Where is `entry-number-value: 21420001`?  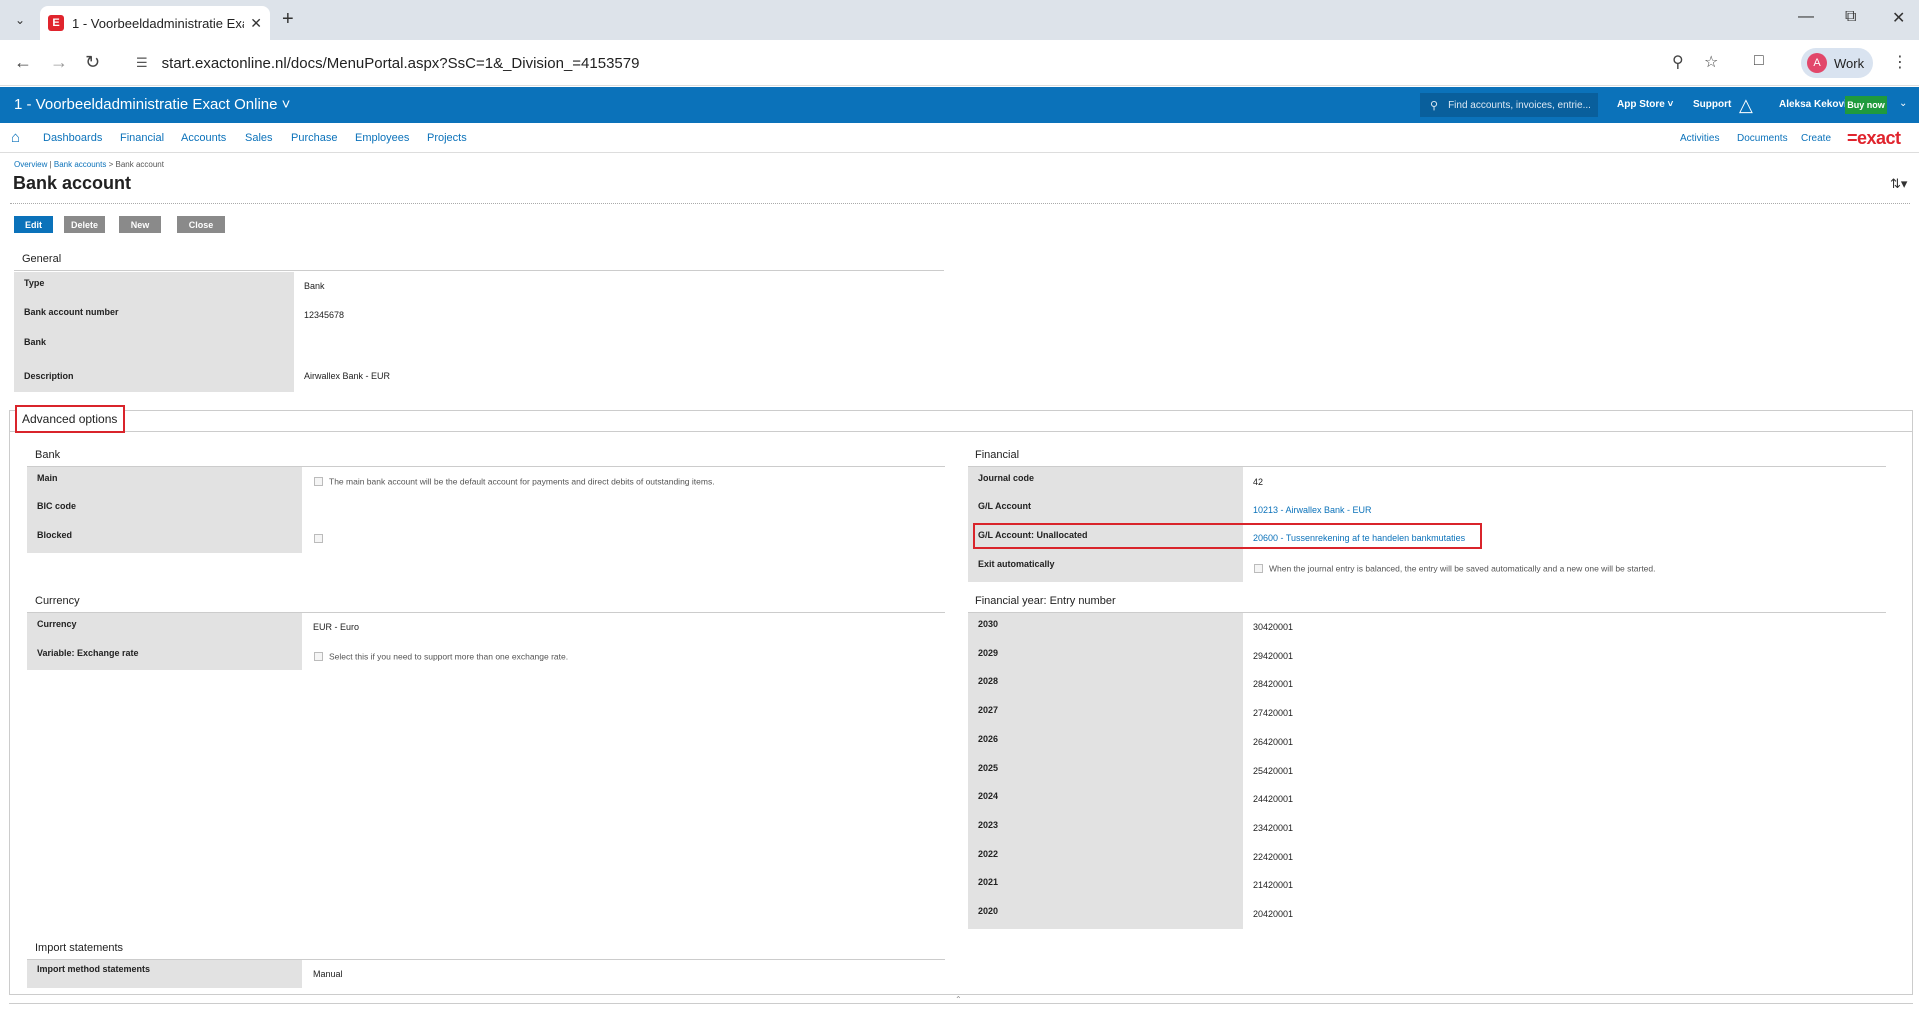
entry-number-value: 21420001 is located at coordinates (1273, 885).